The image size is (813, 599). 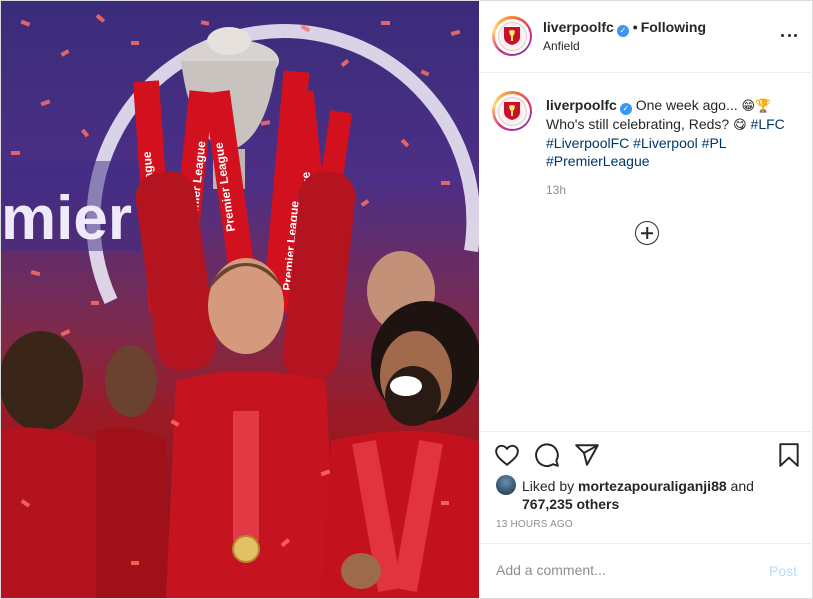 What do you see at coordinates (598, 161) in the screenshot?
I see `hashtag-link: #PremierLeague` at bounding box center [598, 161].